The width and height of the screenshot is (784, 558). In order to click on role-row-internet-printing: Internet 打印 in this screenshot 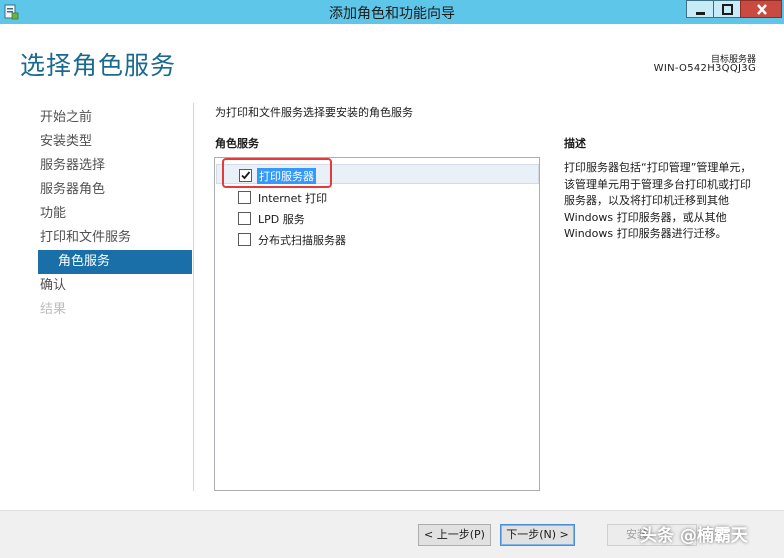, I will do `click(377, 197)`.